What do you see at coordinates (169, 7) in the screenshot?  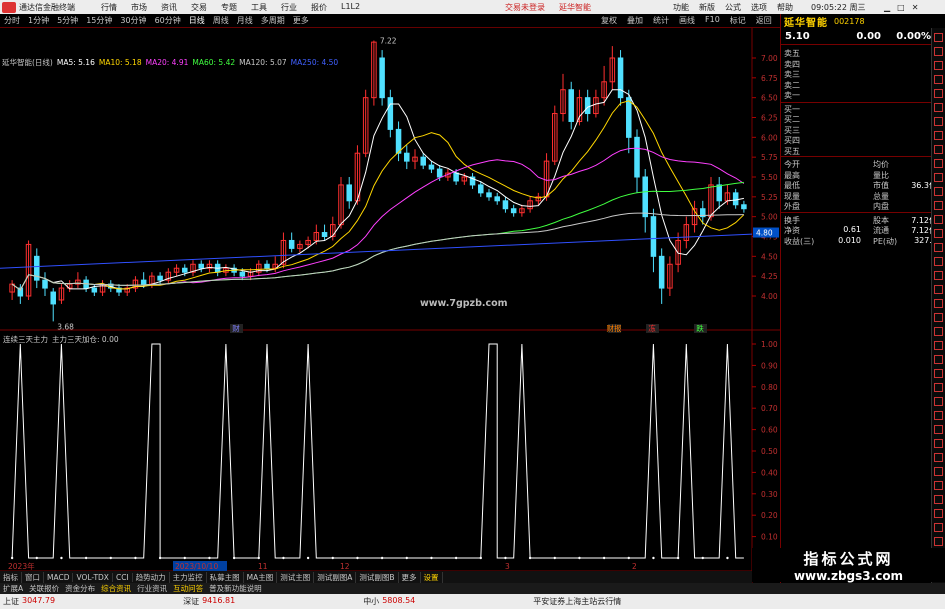 I see `menu-item: 资讯` at bounding box center [169, 7].